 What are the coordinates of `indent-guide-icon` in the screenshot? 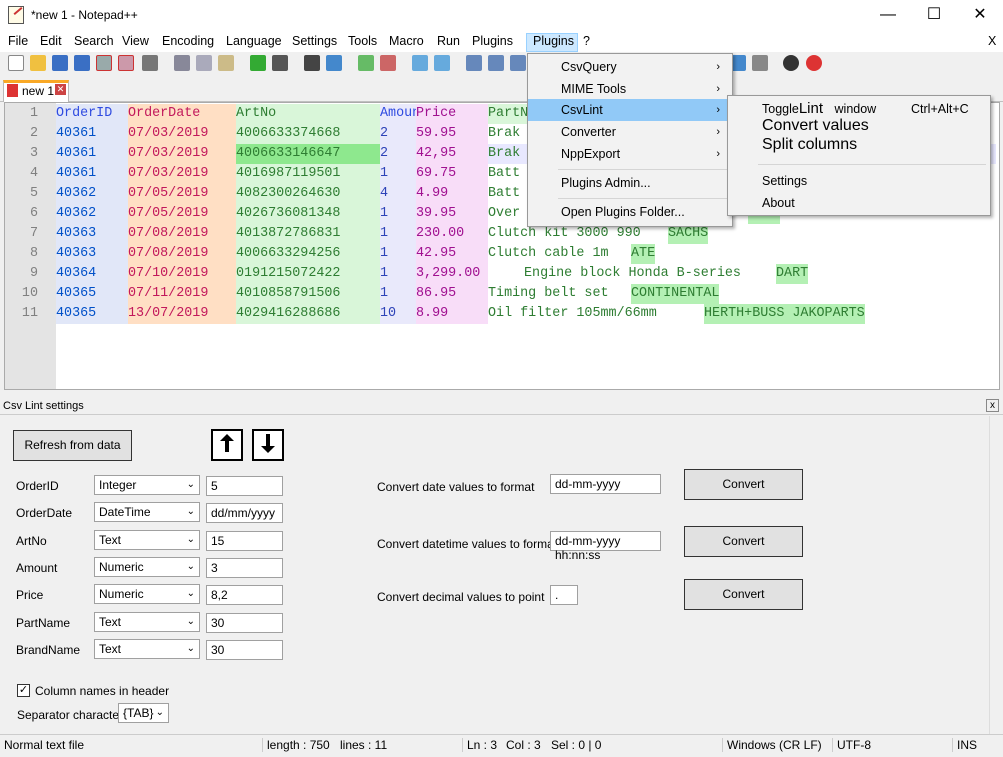 It's located at (518, 63).